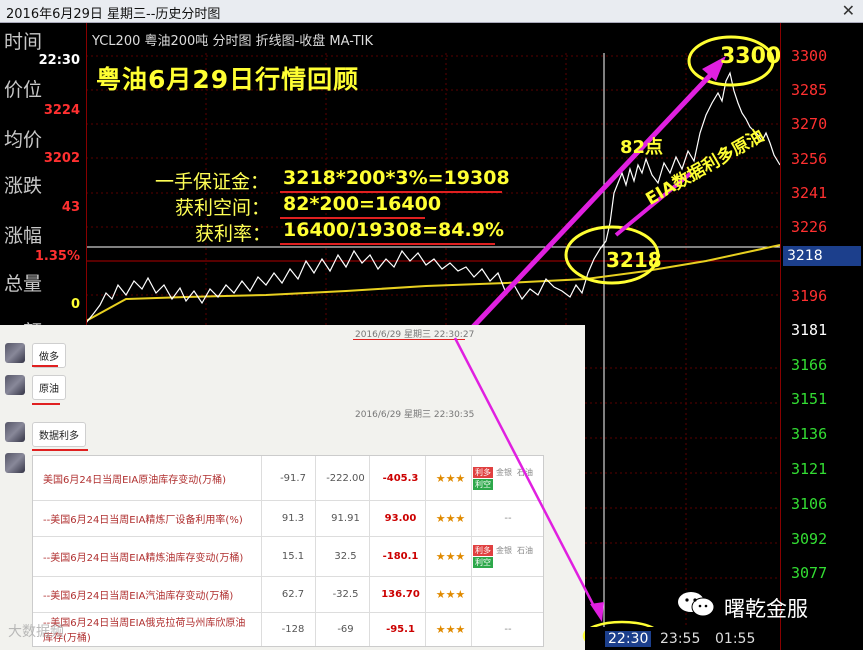 This screenshot has height=650, width=863. I want to click on change-label: 涨跌, so click(23, 186).